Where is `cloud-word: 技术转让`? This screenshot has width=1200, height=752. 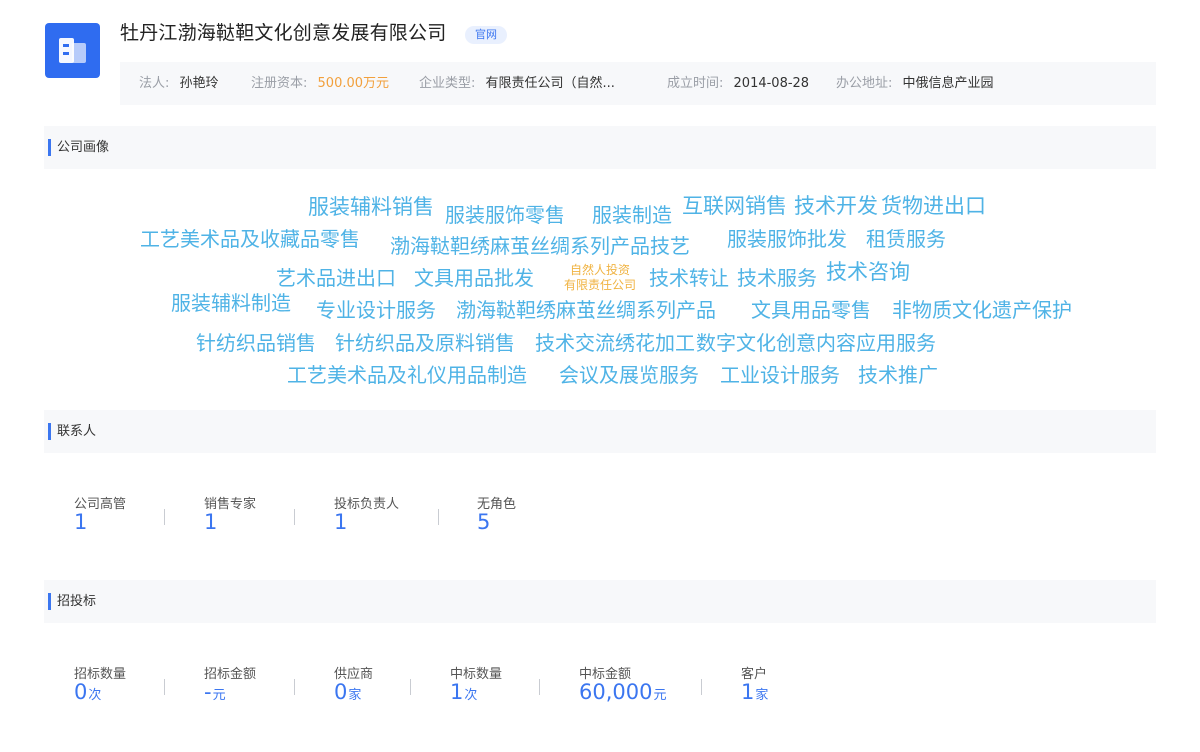 cloud-word: 技术转让 is located at coordinates (689, 276).